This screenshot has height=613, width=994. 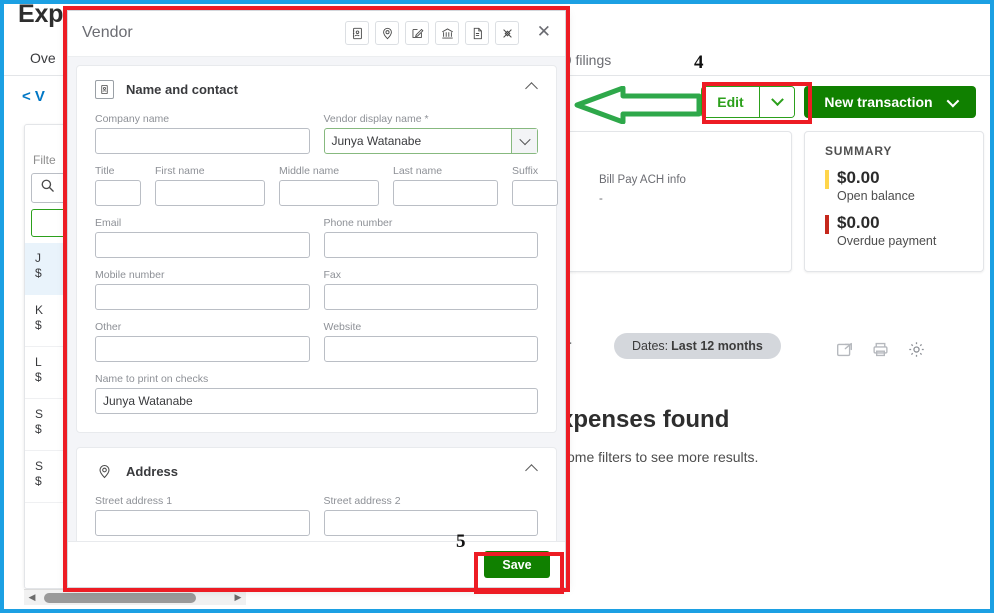 I want to click on bill-pay-ach-value: -, so click(x=601, y=199).